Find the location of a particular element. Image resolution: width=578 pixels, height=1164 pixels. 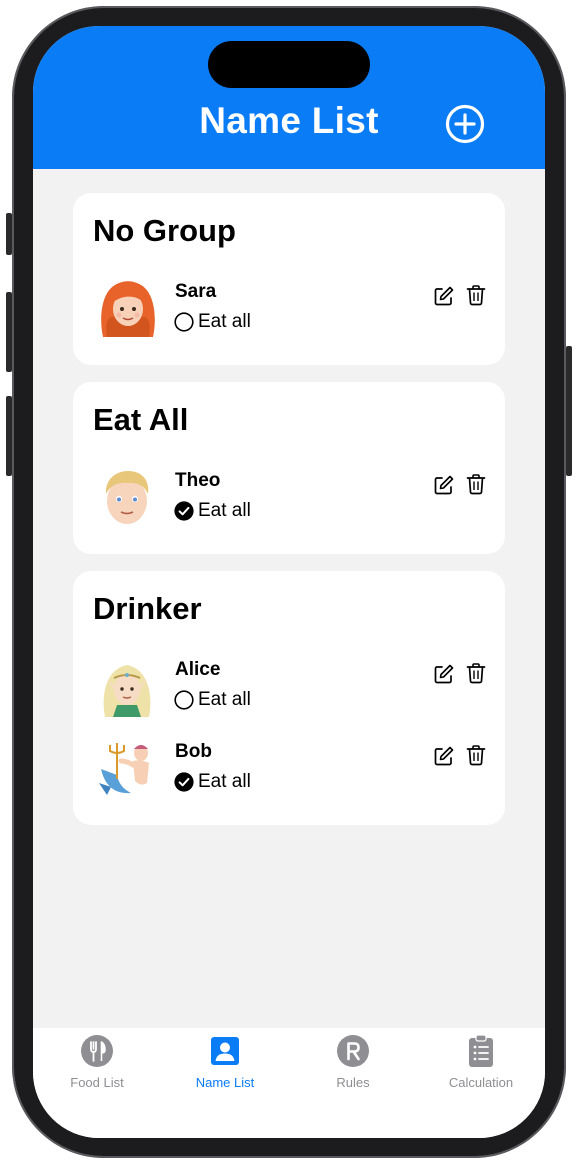

red-haired-woman-emoji is located at coordinates (128, 309).